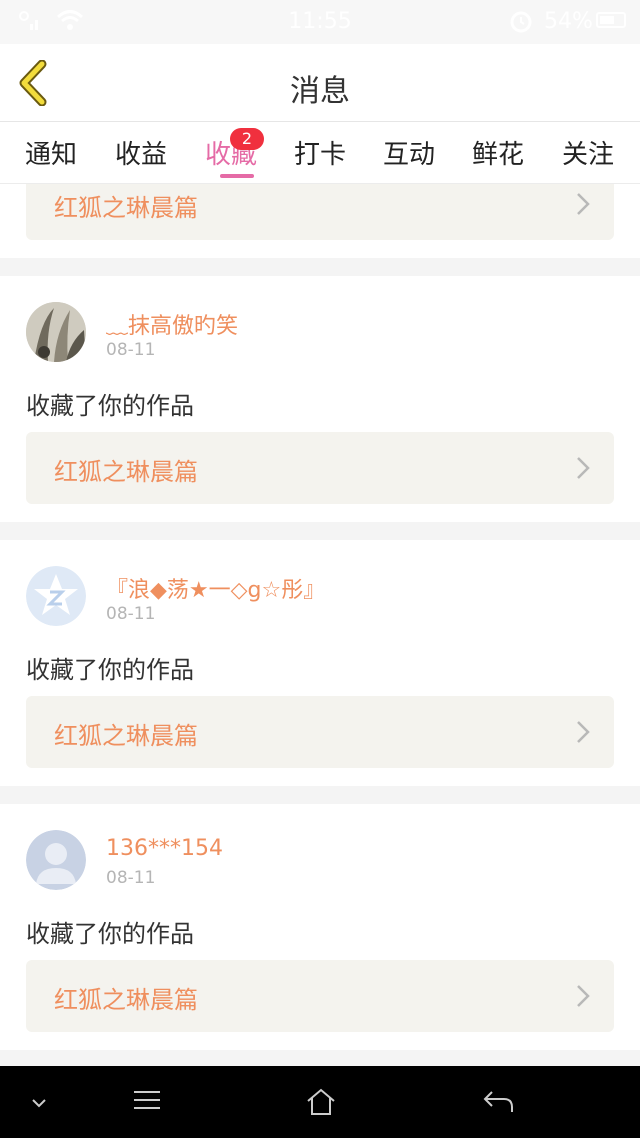  Describe the element at coordinates (521, 24) in the screenshot. I see `alarm-icon` at that location.